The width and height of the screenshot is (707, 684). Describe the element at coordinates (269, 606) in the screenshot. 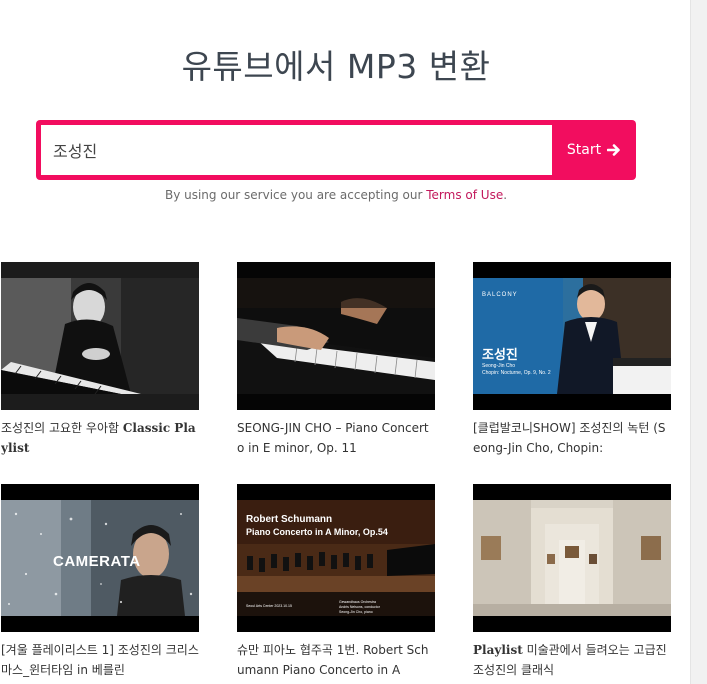

I see `thumbnail-venue: Seoul Arts Center 2023.10.15` at that location.